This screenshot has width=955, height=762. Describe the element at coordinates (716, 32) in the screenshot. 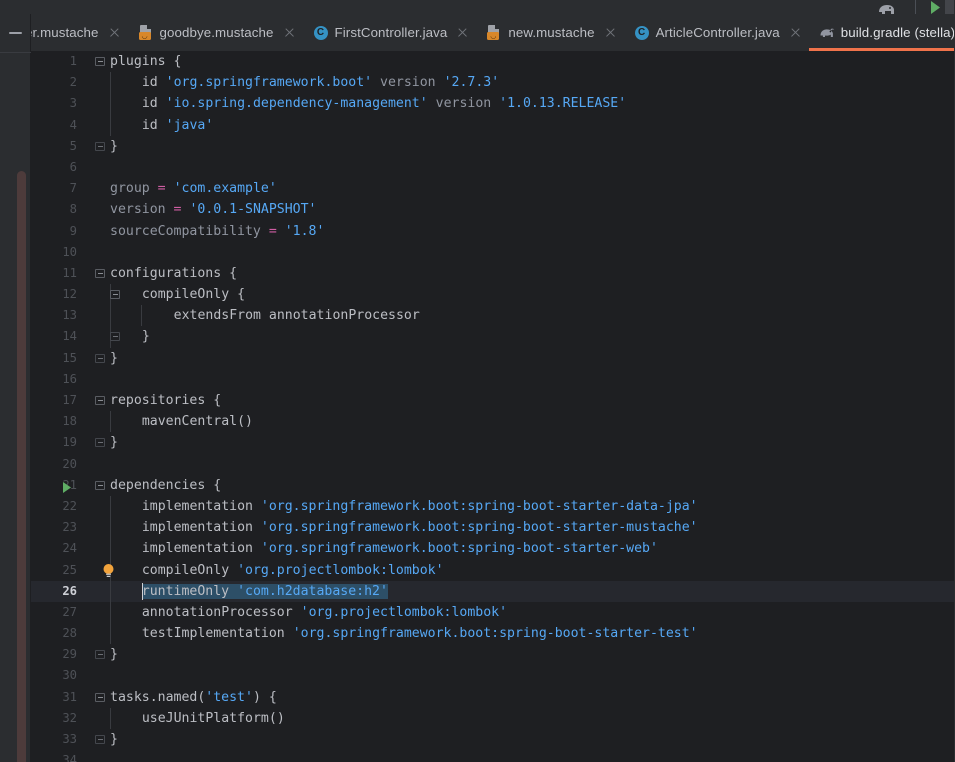

I see `editor-tab: C ArticleController.java` at that location.